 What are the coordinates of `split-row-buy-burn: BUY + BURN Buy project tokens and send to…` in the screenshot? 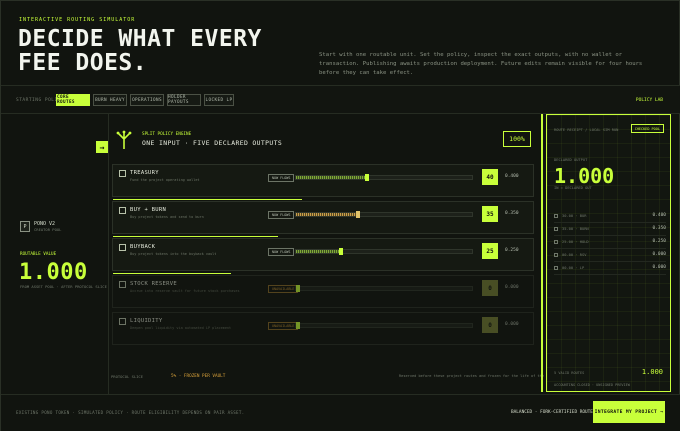 It's located at (323, 219).